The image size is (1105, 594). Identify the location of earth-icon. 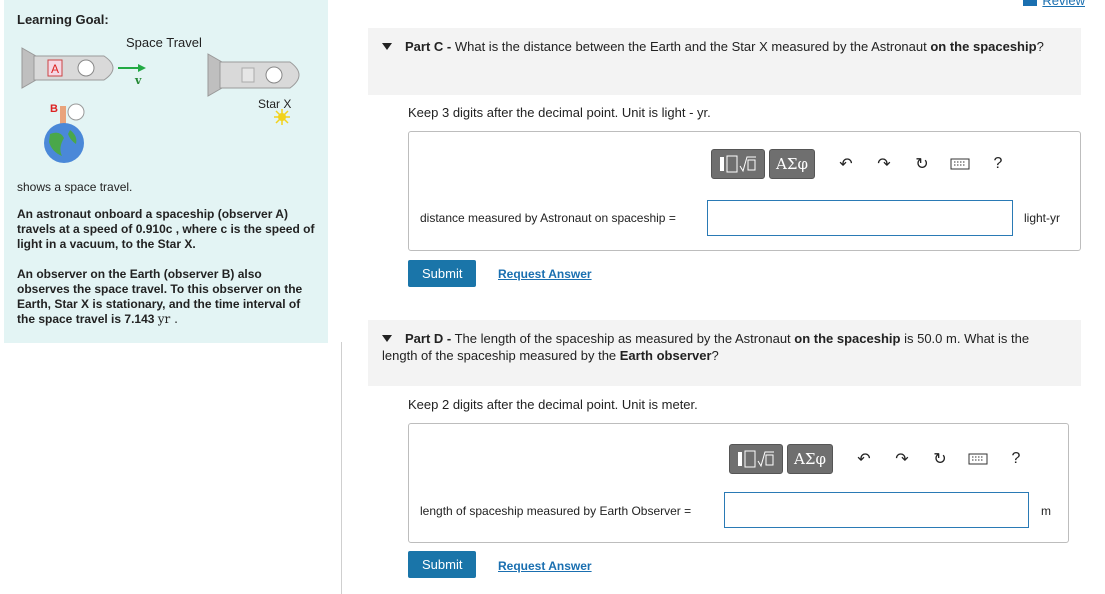
(64, 143).